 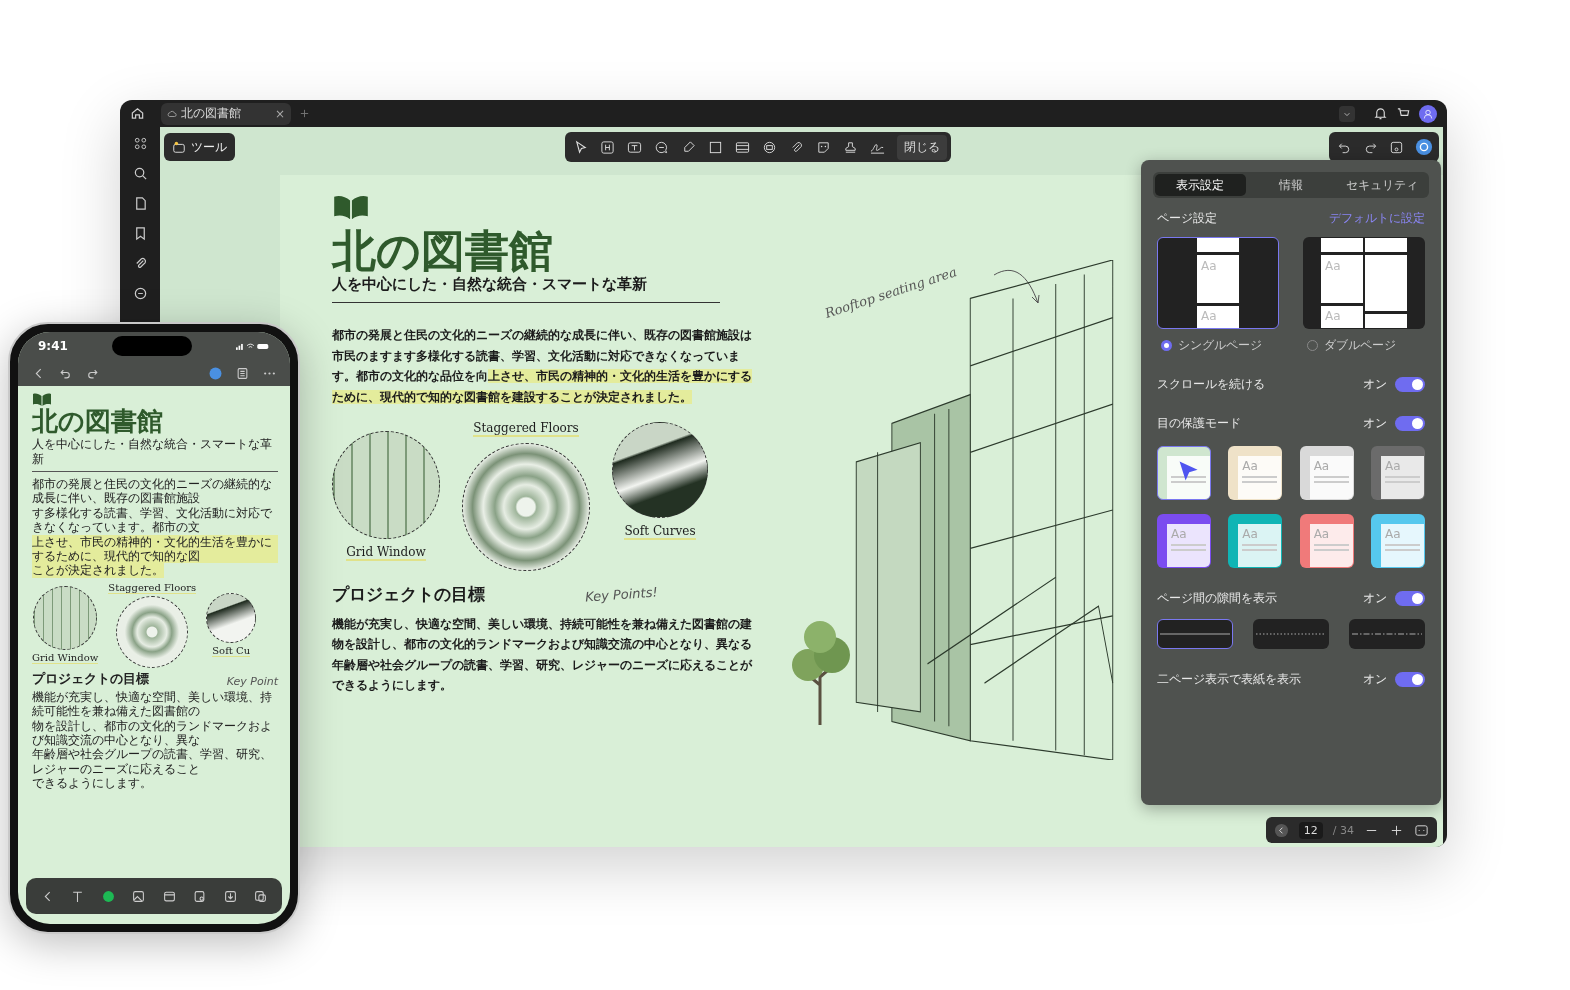 What do you see at coordinates (543, 655) in the screenshot?
I see `goal-paragraph: 機能が充実し、快適な空間、美しい環境、持続可能性を兼ね備えた図書館の建物を設計し、都市の文化的ランドマークおよび知識交流の中心となり、異なる年齢層や社会グループの読書、学習、研究、レジャーのニーズに応えることができるようにします。` at bounding box center [543, 655].